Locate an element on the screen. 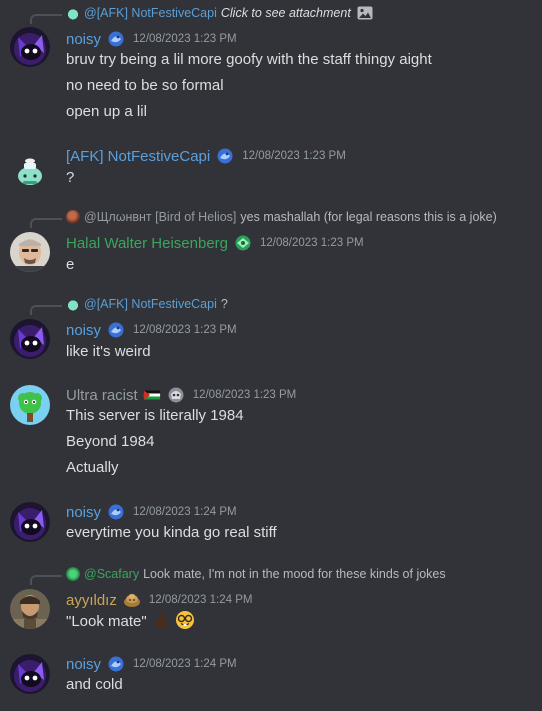 This screenshot has width=542, height=711. username: [AFK] NotFestiveCapi is located at coordinates (138, 156).